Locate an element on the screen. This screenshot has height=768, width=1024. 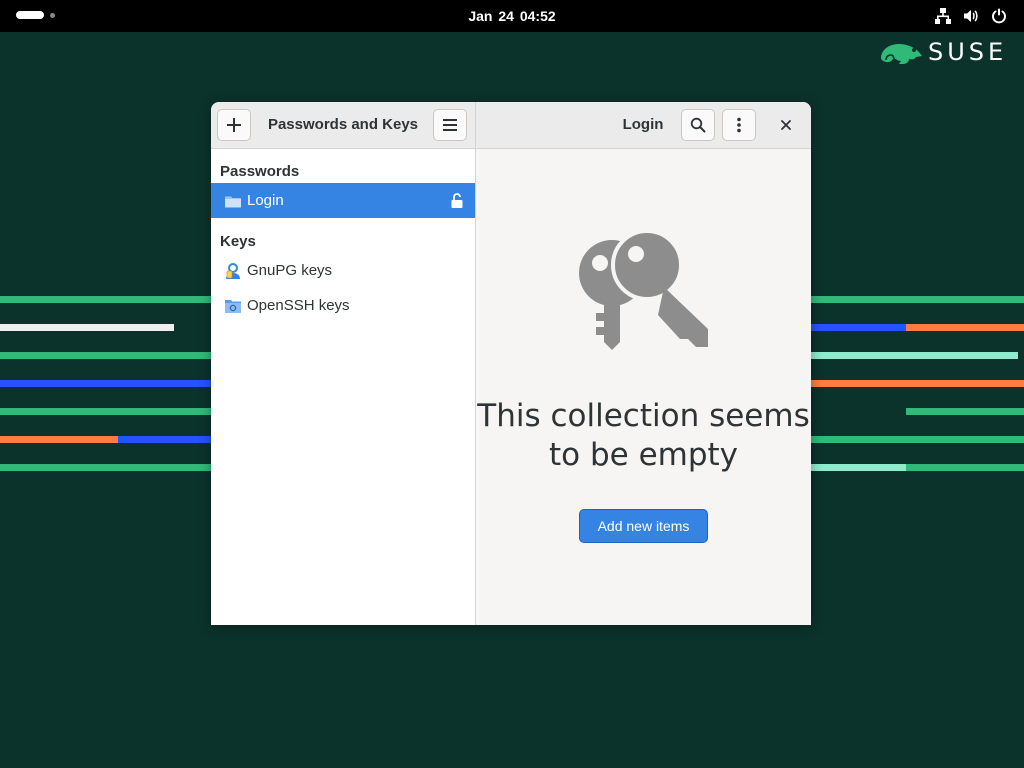
plus-icon is located at coordinates (234, 125).